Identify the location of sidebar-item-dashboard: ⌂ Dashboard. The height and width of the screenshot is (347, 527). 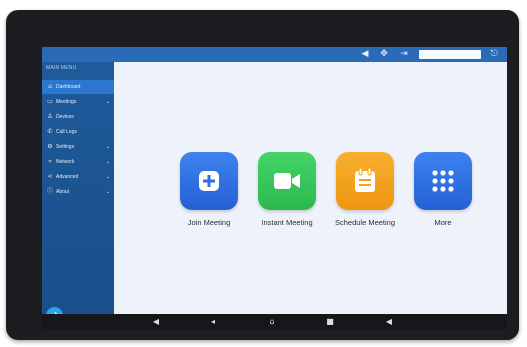
(78, 87).